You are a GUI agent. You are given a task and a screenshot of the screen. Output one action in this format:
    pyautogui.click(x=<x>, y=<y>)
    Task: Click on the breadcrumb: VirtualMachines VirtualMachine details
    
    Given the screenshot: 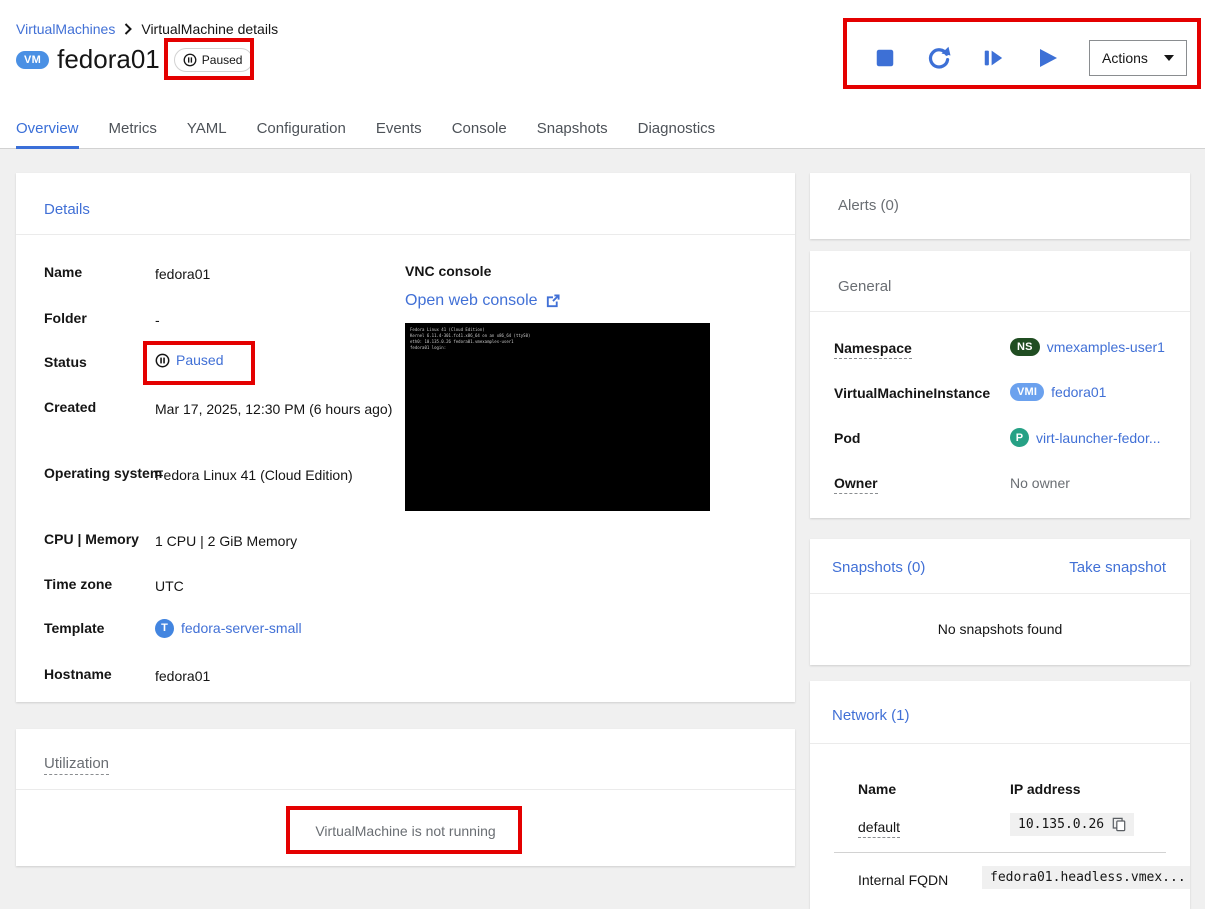 What is the action you would take?
    pyautogui.click(x=147, y=29)
    